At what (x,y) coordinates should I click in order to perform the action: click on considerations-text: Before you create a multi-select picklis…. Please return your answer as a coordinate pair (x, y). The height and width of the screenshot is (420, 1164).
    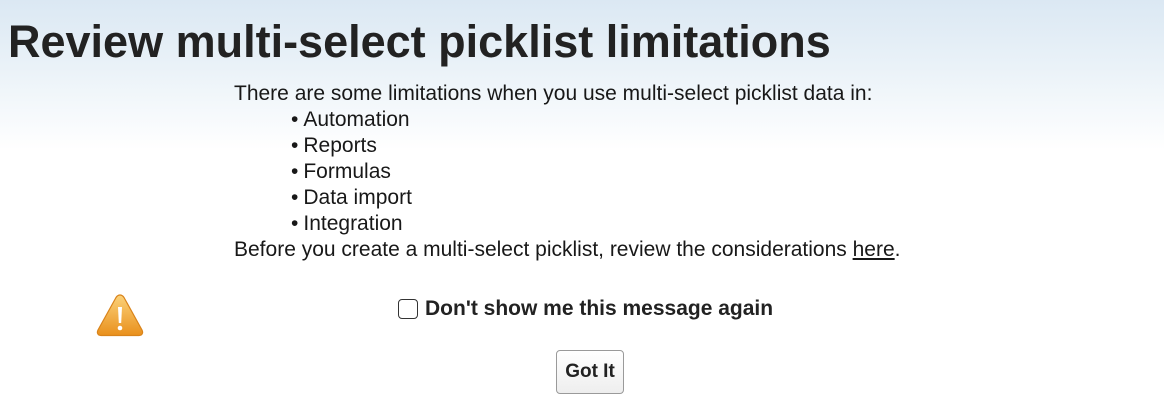
    Looking at the image, I should click on (684, 250).